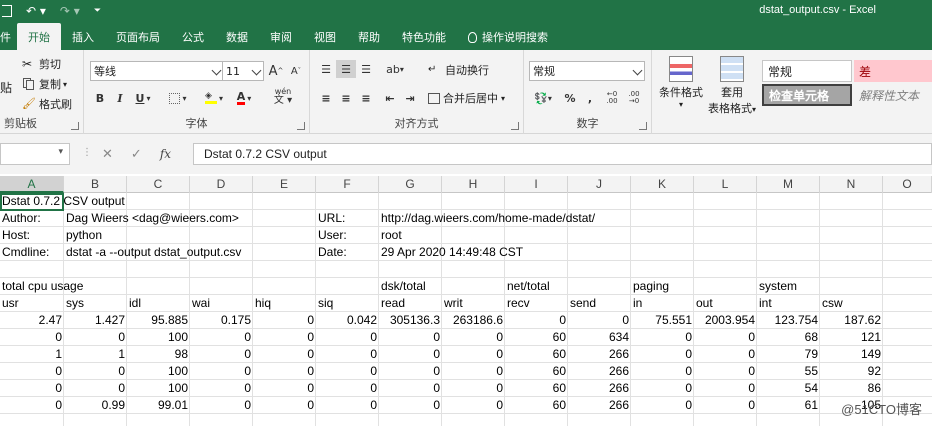 The height and width of the screenshot is (426, 932). Describe the element at coordinates (16, 235) in the screenshot. I see `cell-a3: Host:` at that location.